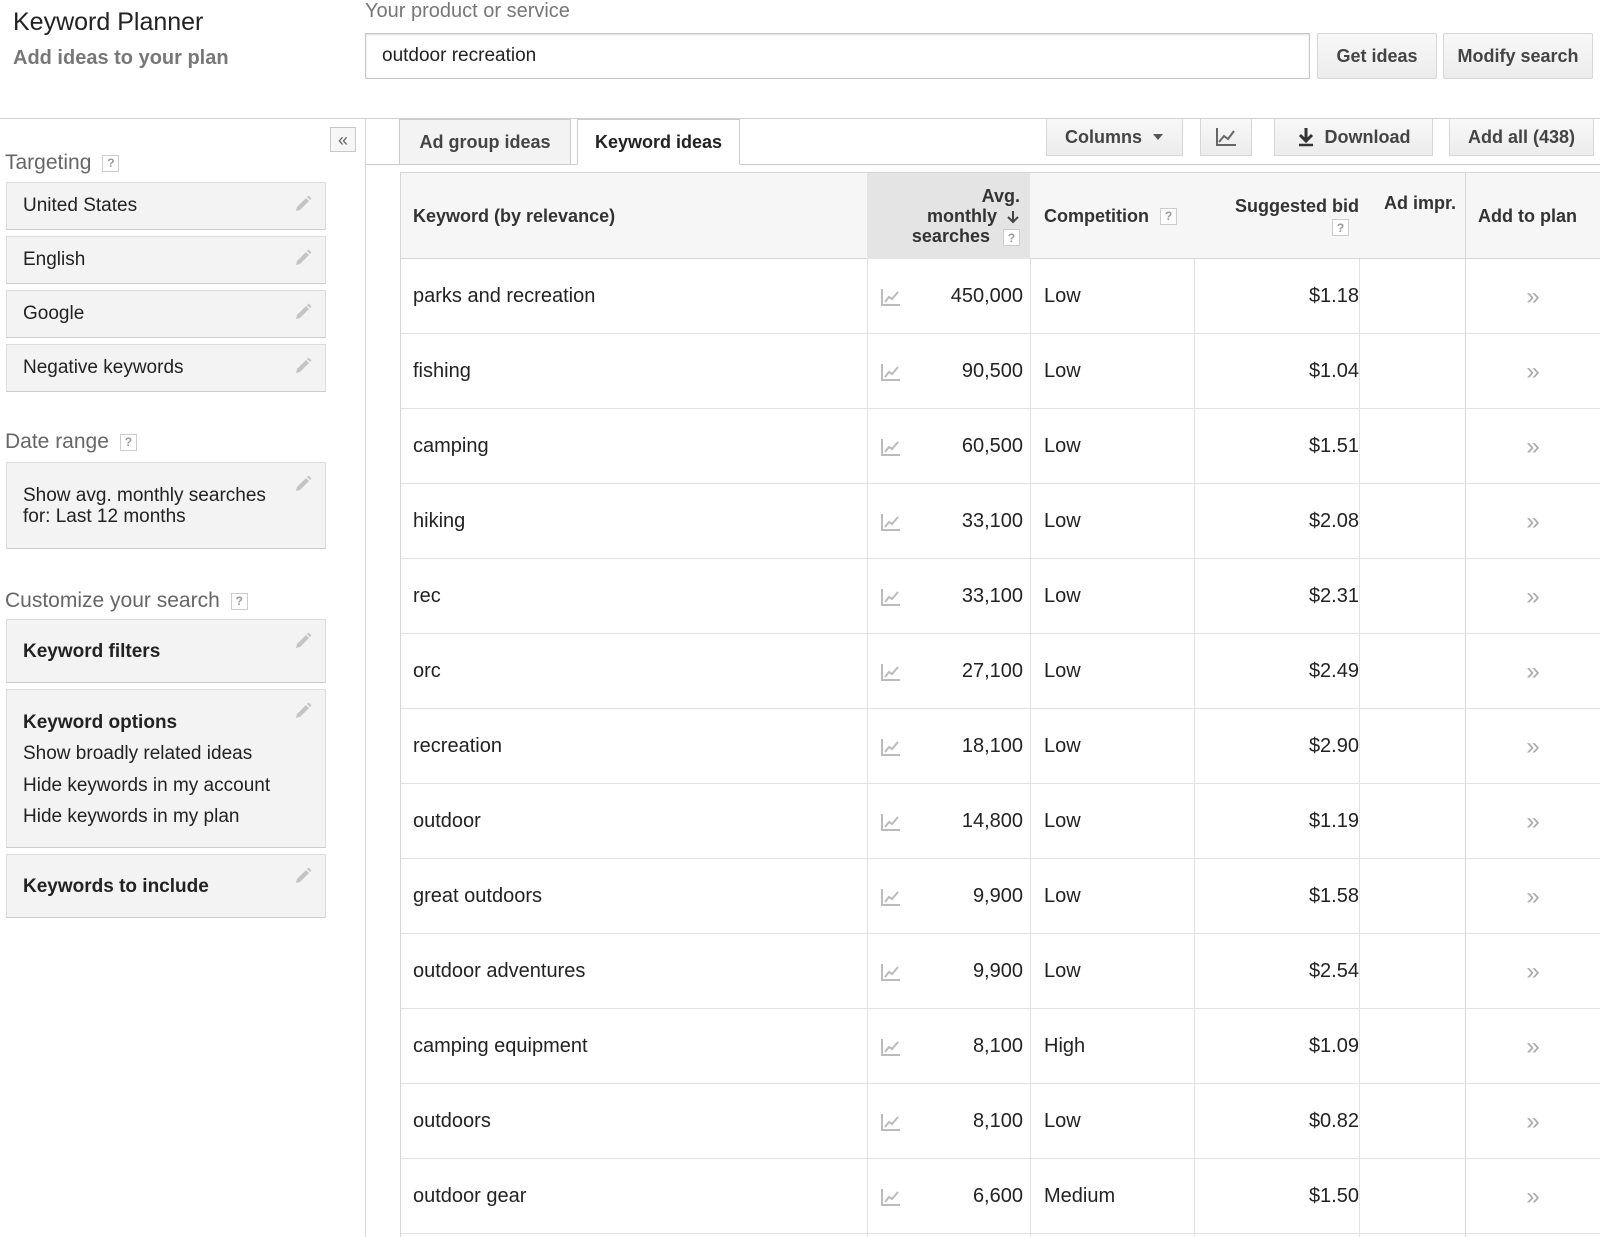  What do you see at coordinates (166, 260) in the screenshot?
I see `targeting-language: English` at bounding box center [166, 260].